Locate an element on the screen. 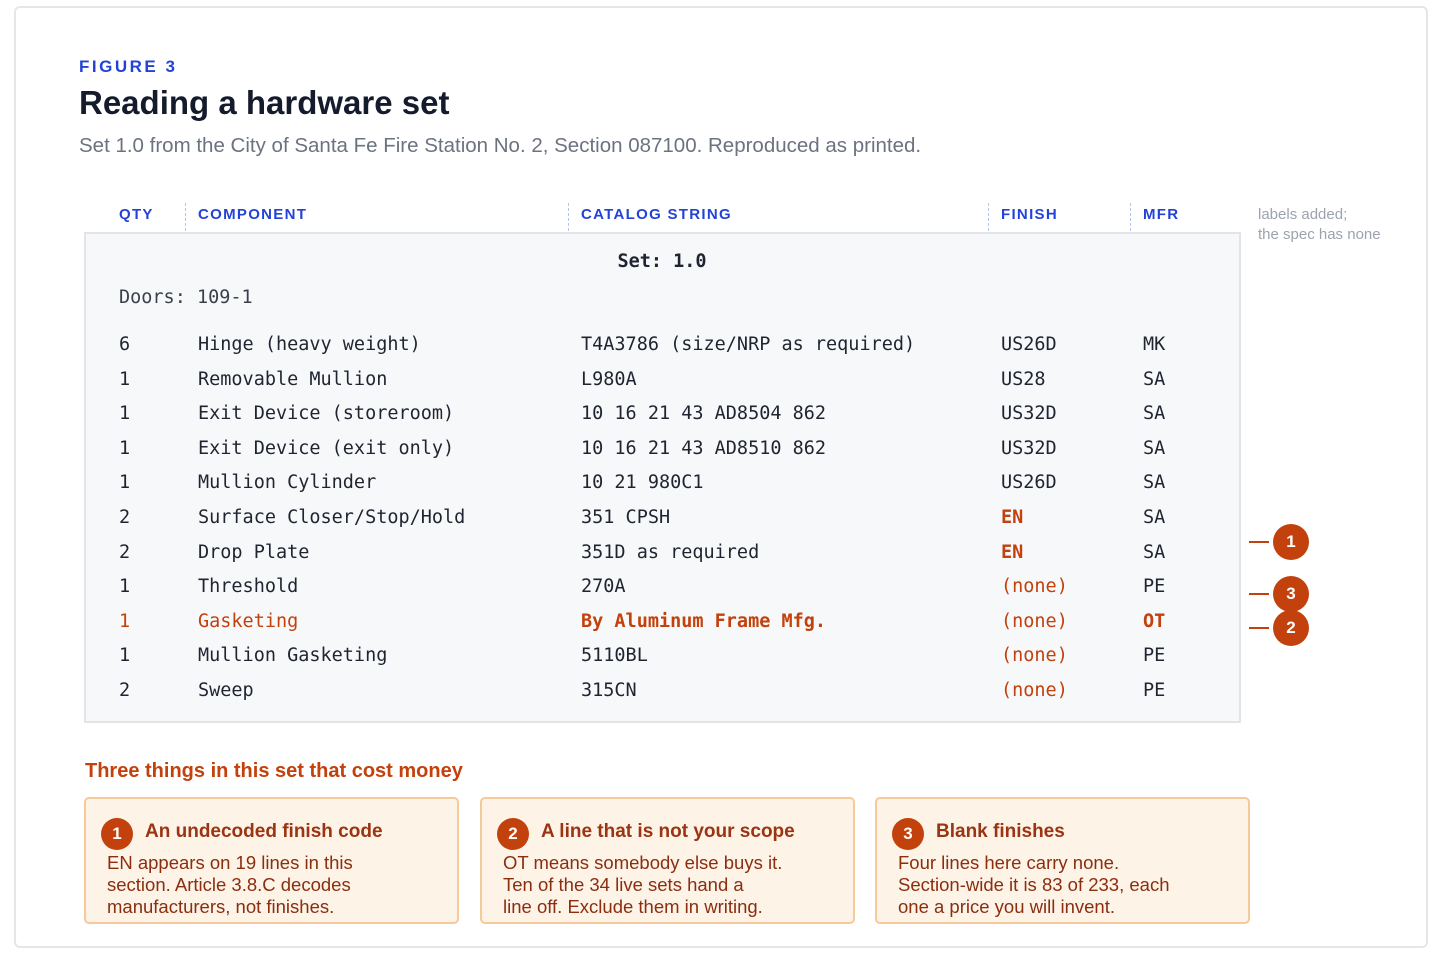 This screenshot has height=975, width=1455. callout-line: Section-wide it is 83 of 233, each is located at coordinates (1034, 884).